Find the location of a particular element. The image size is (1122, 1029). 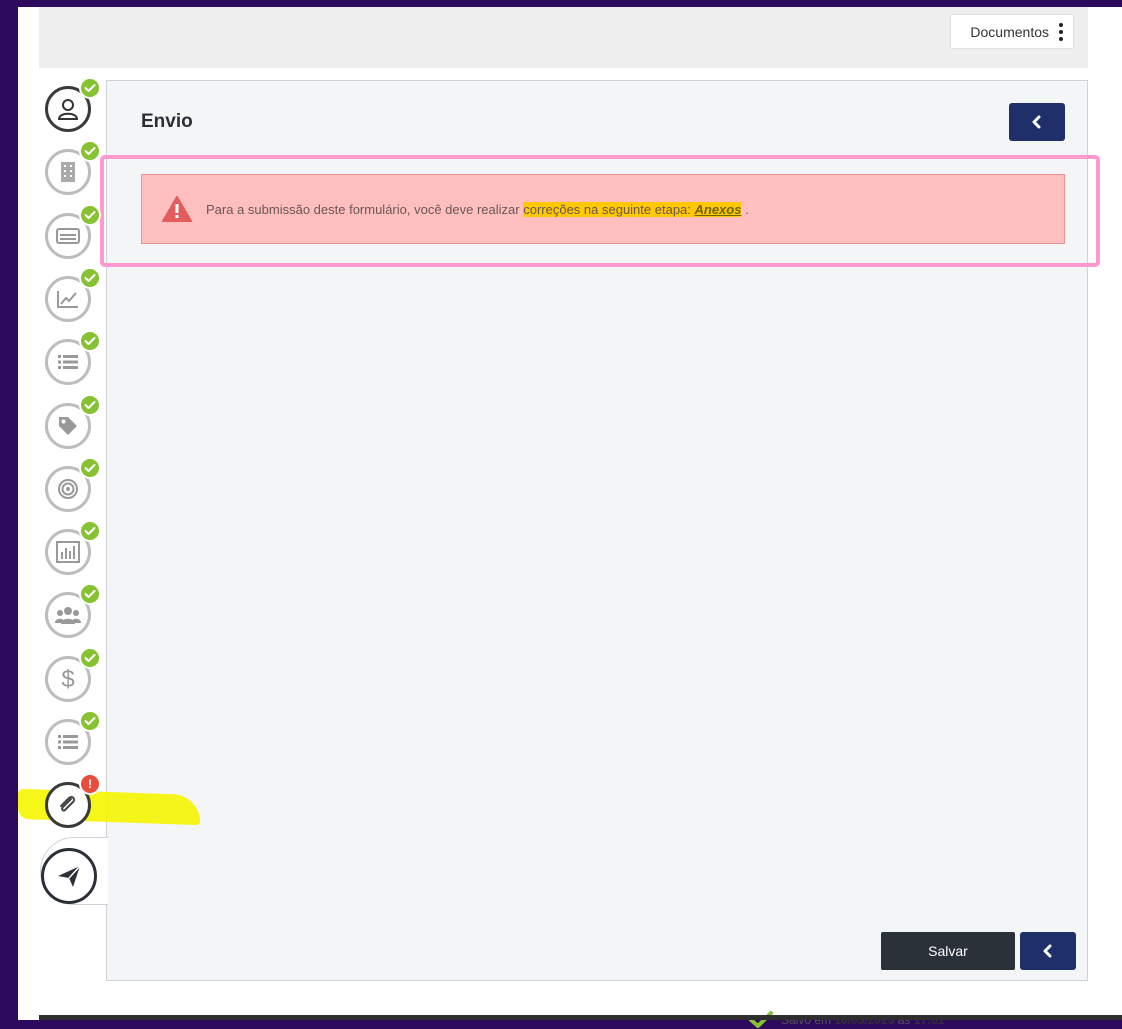

dollar-icon: $ is located at coordinates (68, 679).